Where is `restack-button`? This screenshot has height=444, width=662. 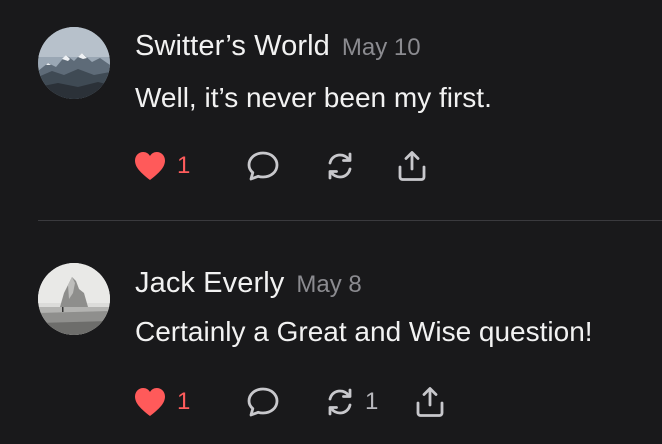
restack-button is located at coordinates (344, 166).